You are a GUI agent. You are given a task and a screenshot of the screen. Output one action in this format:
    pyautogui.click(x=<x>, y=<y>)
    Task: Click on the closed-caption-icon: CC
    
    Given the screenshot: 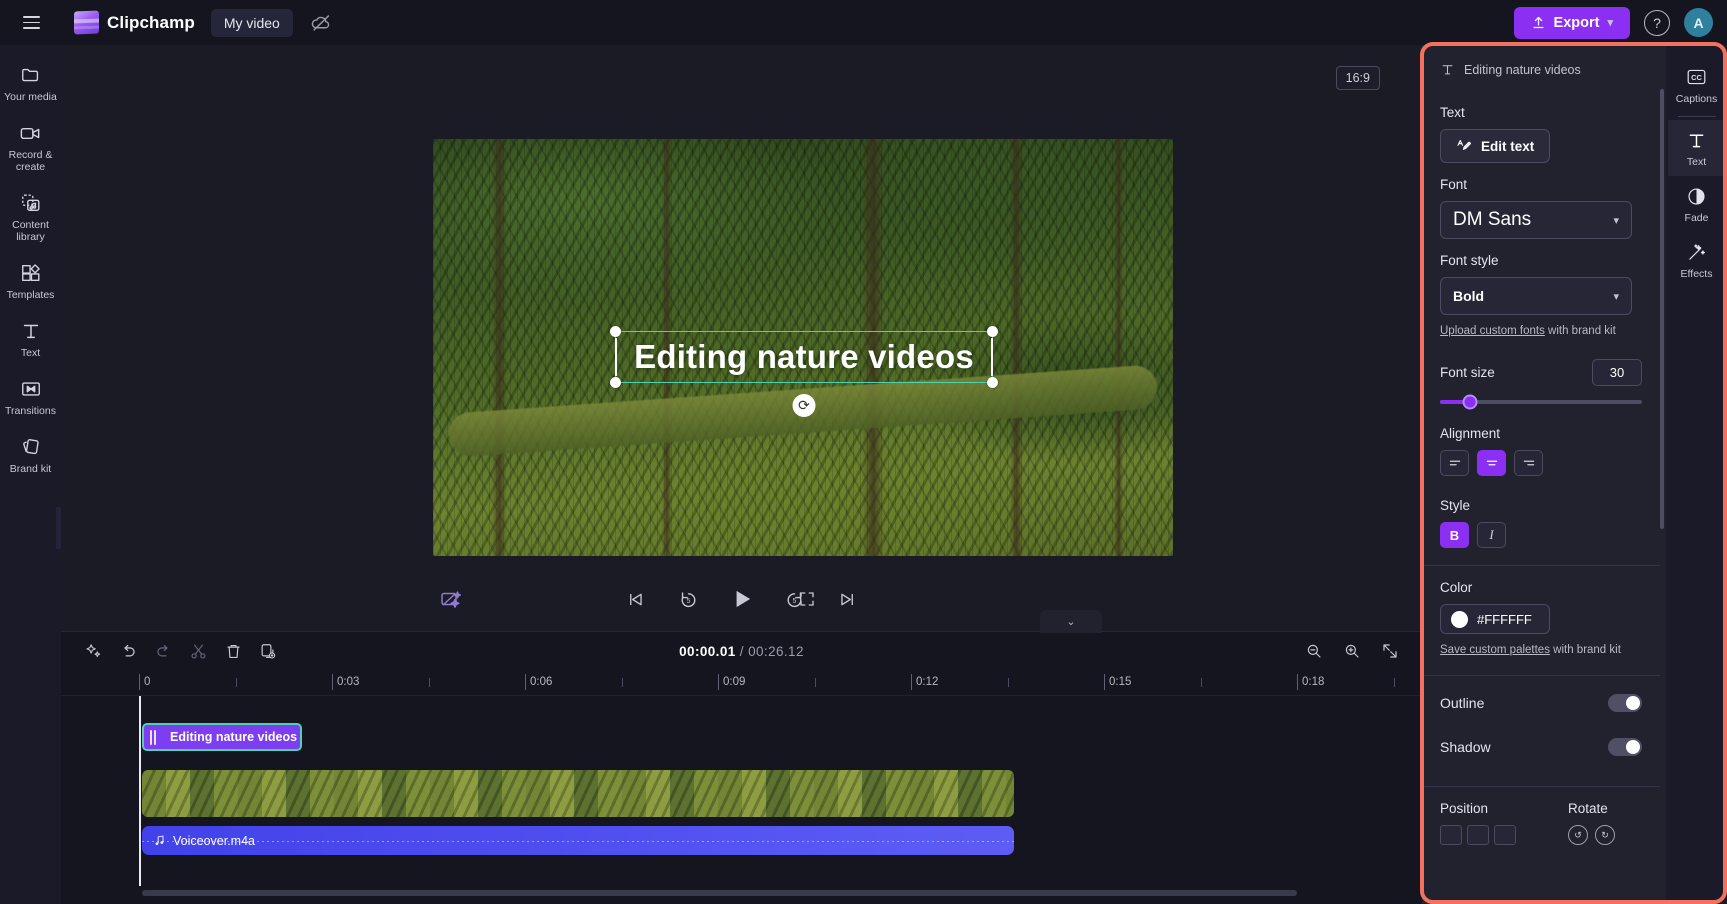 What is the action you would take?
    pyautogui.click(x=1696, y=77)
    